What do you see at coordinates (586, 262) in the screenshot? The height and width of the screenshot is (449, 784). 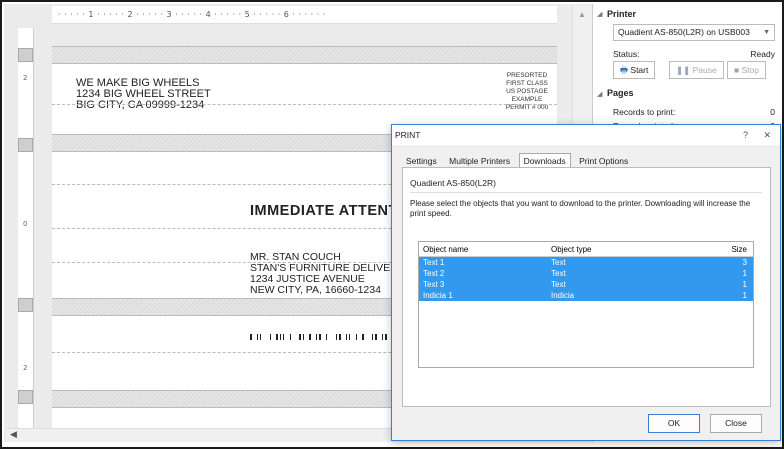 I see `table-row: Text 1 Text 3` at bounding box center [586, 262].